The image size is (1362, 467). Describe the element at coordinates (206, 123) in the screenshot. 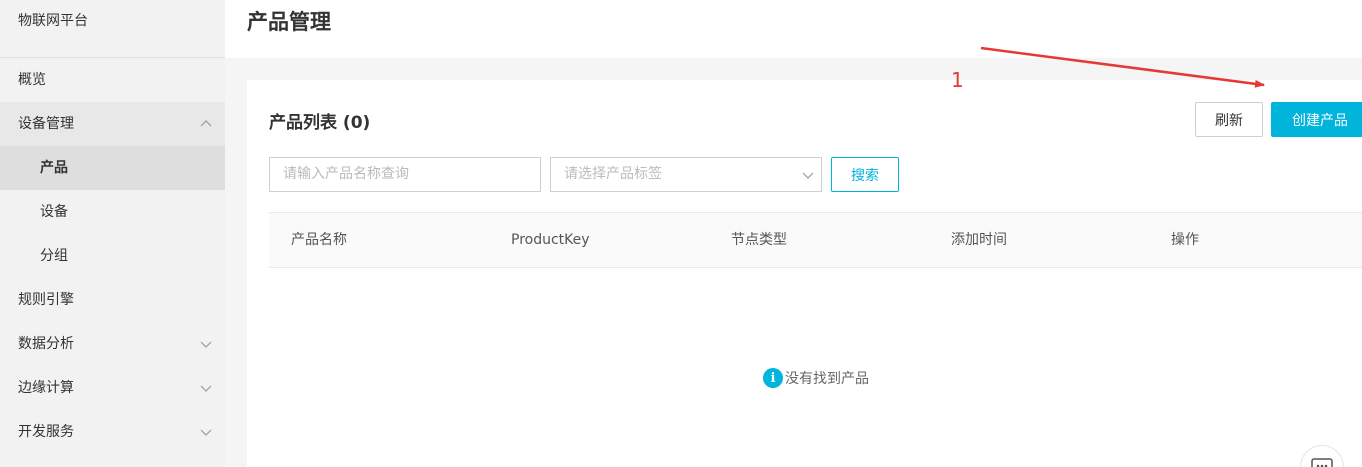

I see `chevron-up-icon` at that location.